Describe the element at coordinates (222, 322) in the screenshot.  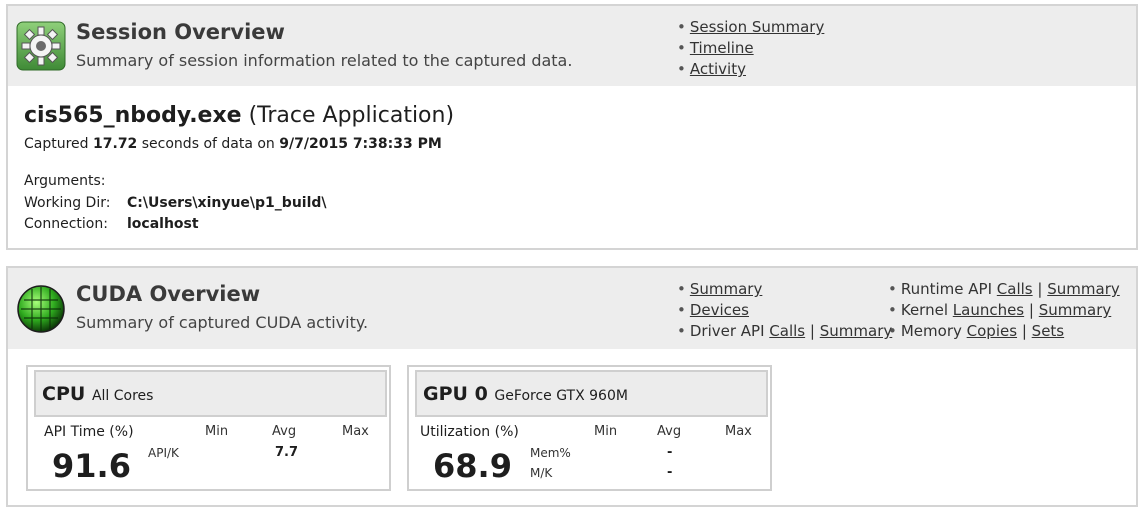
I see `cuda-overview-subtitle: Summary of captured CUDA activity.` at that location.